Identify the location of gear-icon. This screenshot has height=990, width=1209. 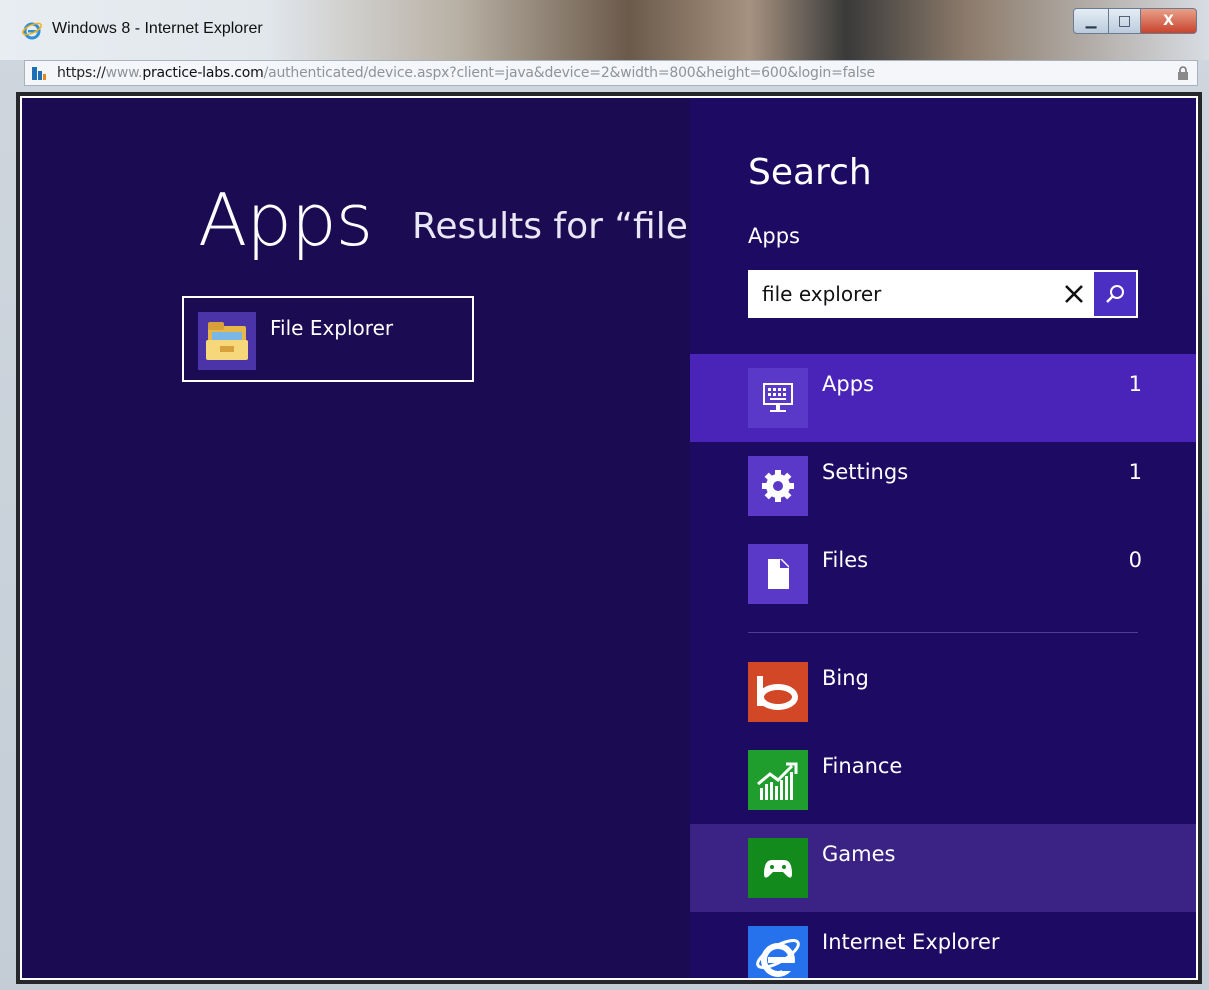
(778, 486).